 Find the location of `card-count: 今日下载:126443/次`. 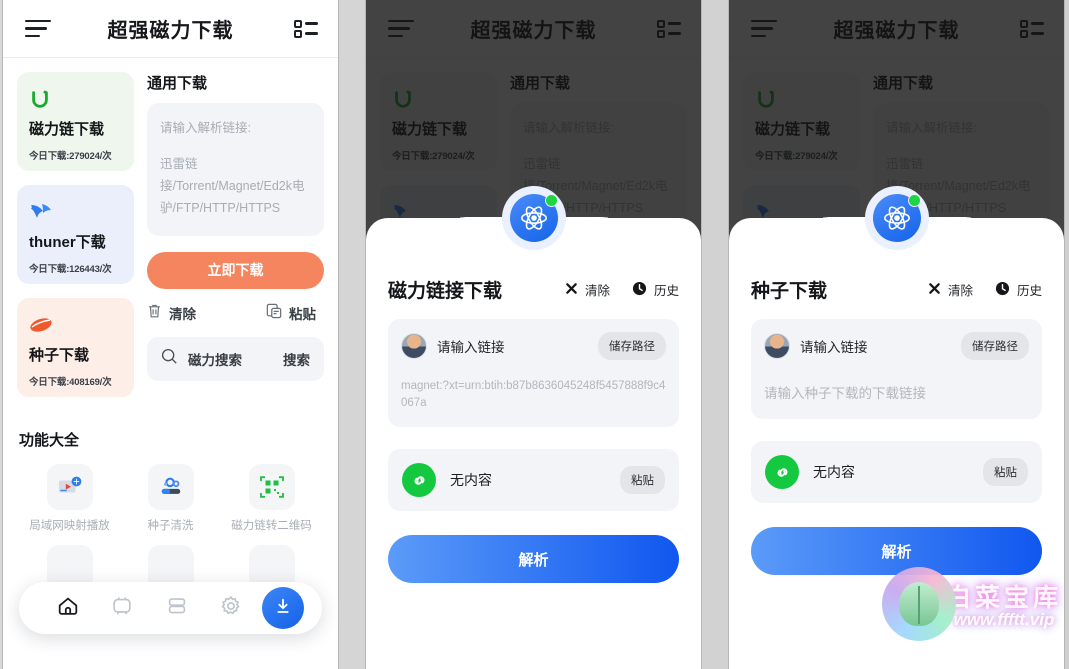

card-count: 今日下载:126443/次 is located at coordinates (70, 269).